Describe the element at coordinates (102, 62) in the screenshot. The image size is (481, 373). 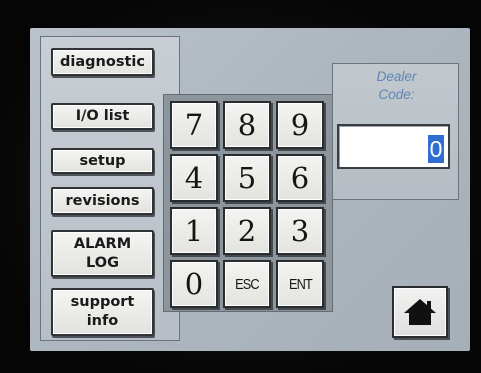
I see `diagnostic-button: diagnostic` at that location.